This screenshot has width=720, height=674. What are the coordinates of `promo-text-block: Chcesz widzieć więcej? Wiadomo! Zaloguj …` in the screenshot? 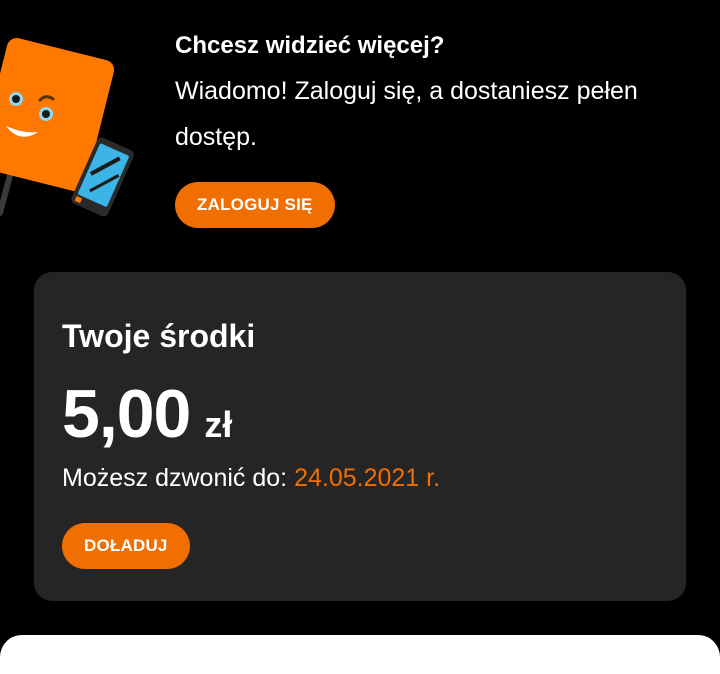 It's located at (440, 95).